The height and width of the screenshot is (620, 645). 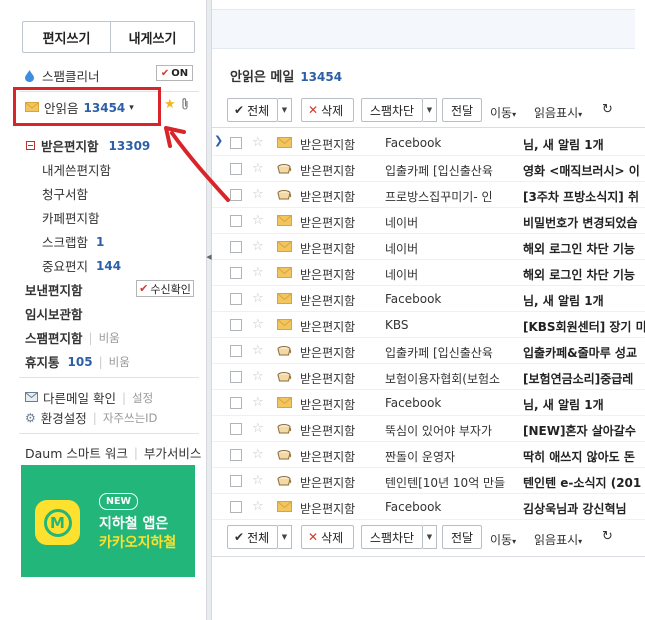 What do you see at coordinates (584, 456) in the screenshot?
I see `row-subject: 딱히 애쓰지 않아도 돈` at bounding box center [584, 456].